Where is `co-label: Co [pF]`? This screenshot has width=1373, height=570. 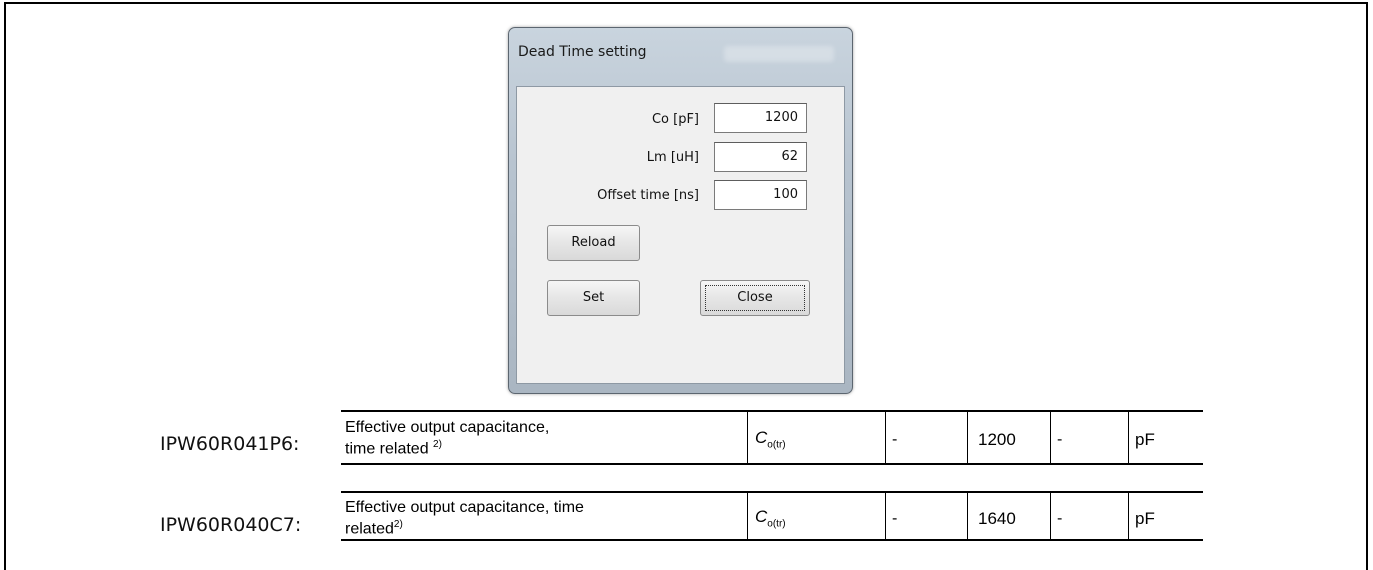 co-label: Co [pF] is located at coordinates (675, 119).